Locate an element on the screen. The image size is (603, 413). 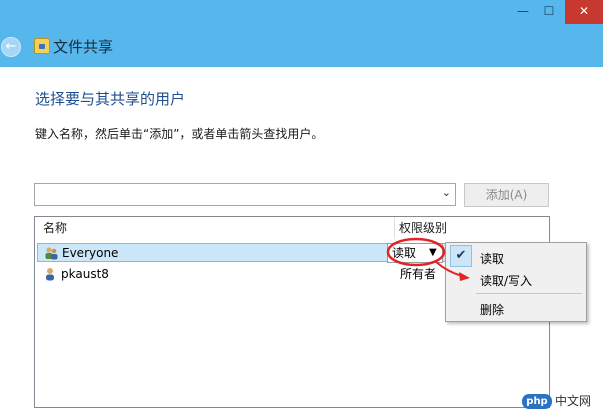
annotation-arrow is located at coordinates (449, 269).